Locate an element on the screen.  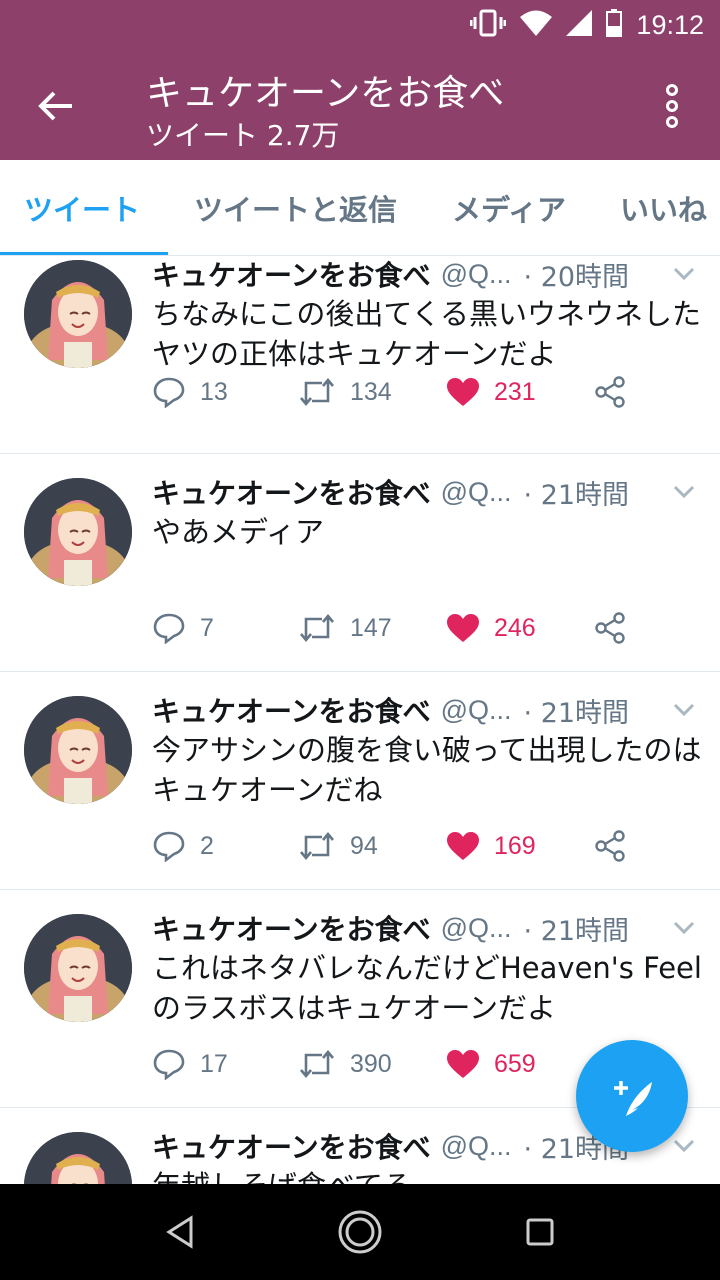
tab-media: メディア is located at coordinates (509, 207).